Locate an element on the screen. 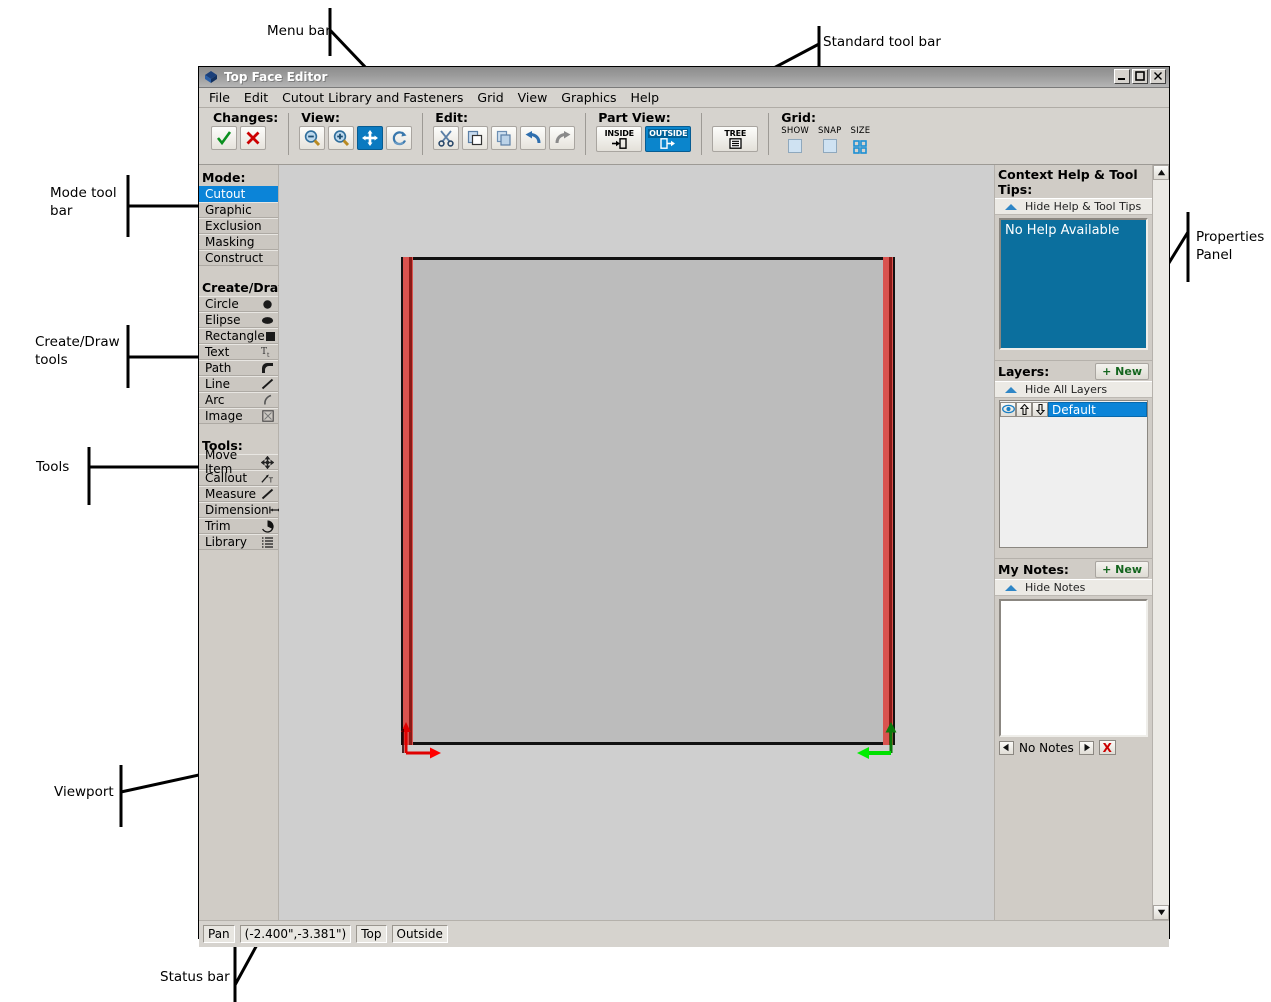 The height and width of the screenshot is (1002, 1271). menu-item-help: Help is located at coordinates (645, 97).